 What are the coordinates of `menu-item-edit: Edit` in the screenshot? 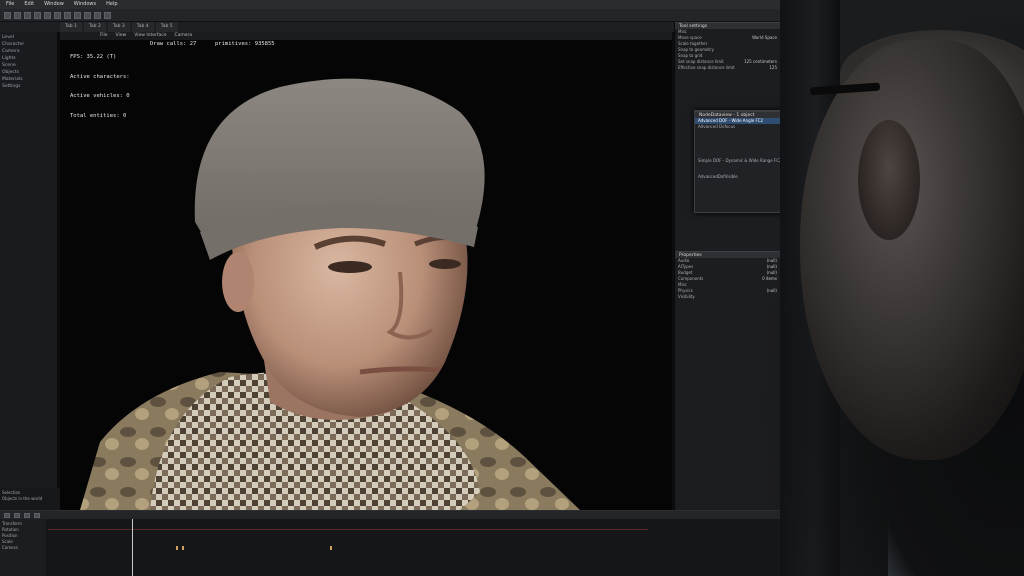 It's located at (29, 4).